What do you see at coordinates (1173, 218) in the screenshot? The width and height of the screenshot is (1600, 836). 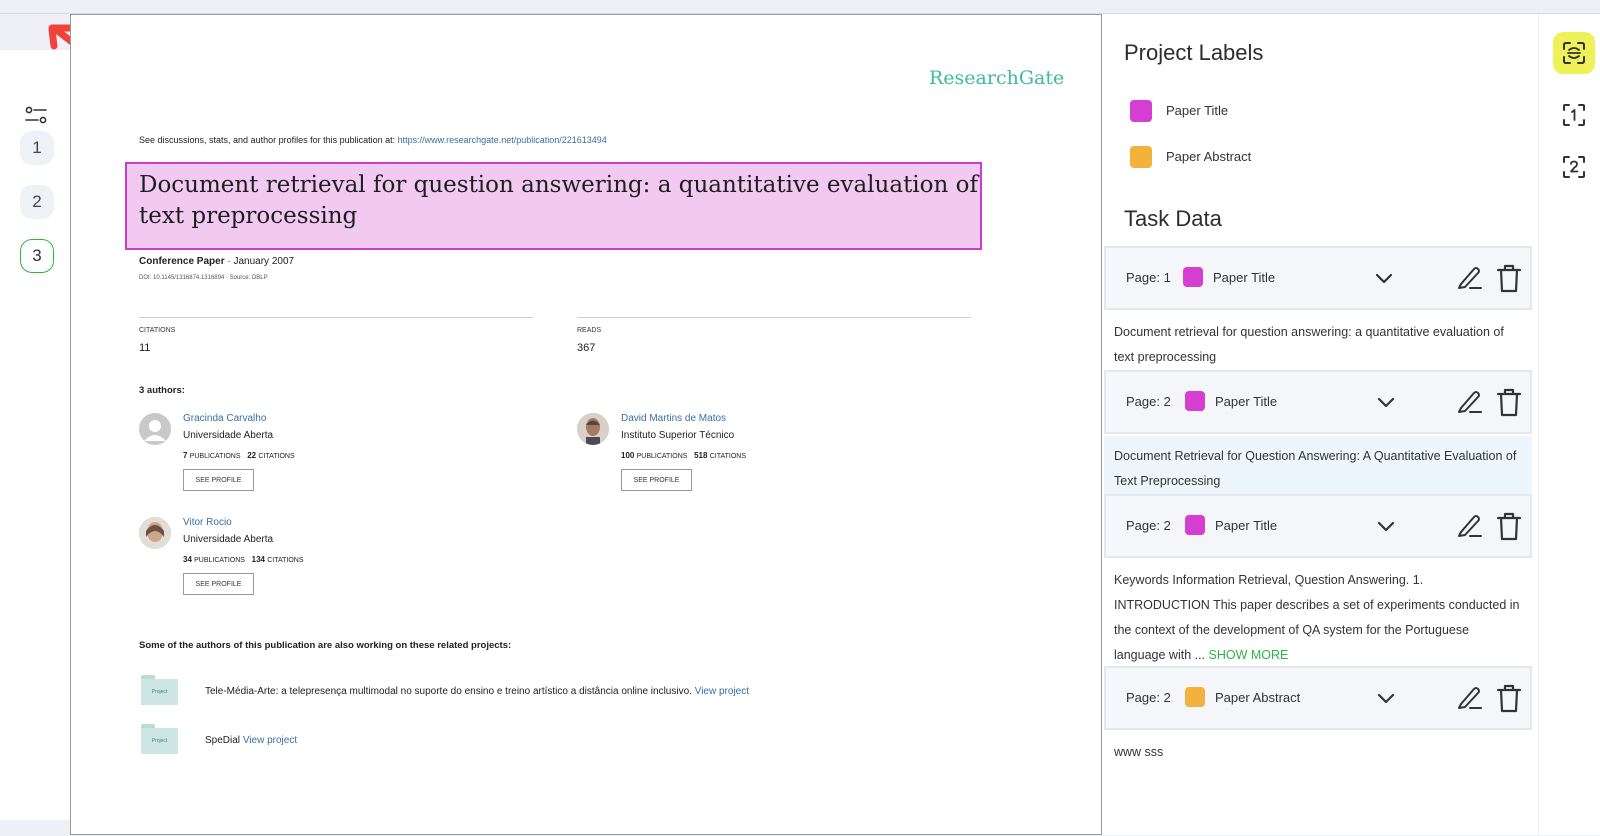 I see `task-data-heading: Task Data` at bounding box center [1173, 218].